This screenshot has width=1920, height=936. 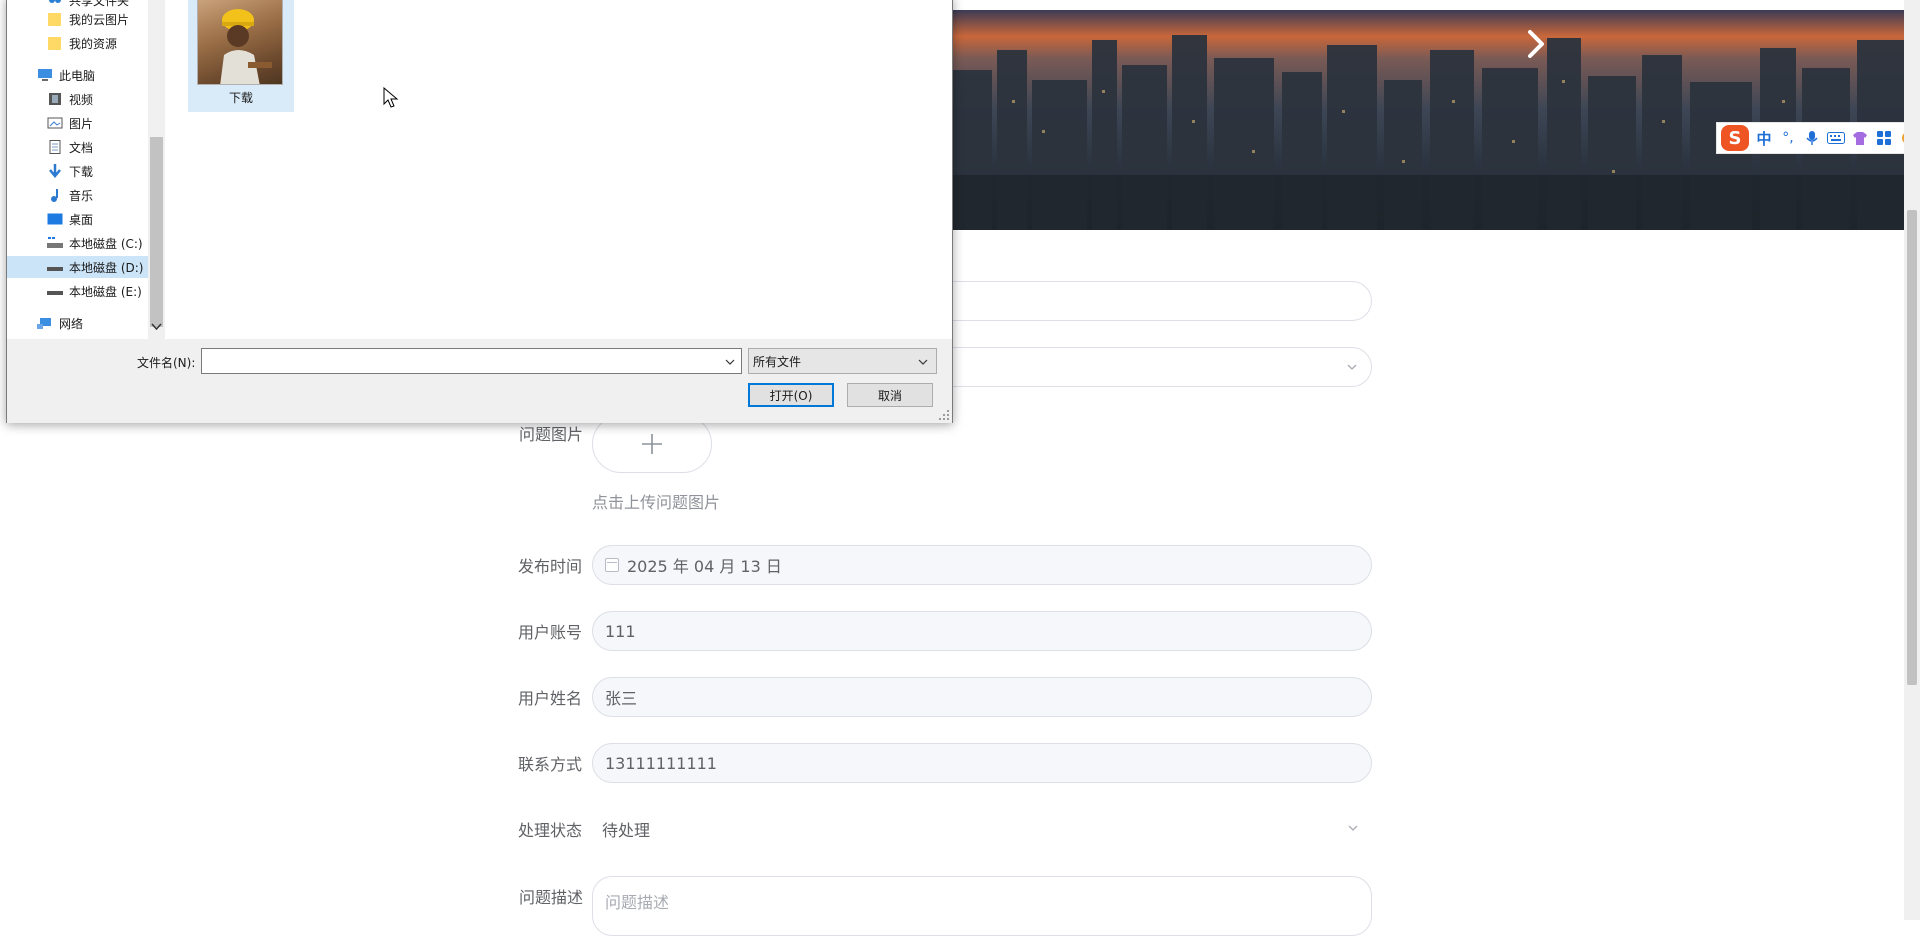 What do you see at coordinates (1735, 138) in the screenshot?
I see `ime-logo-icon: S` at bounding box center [1735, 138].